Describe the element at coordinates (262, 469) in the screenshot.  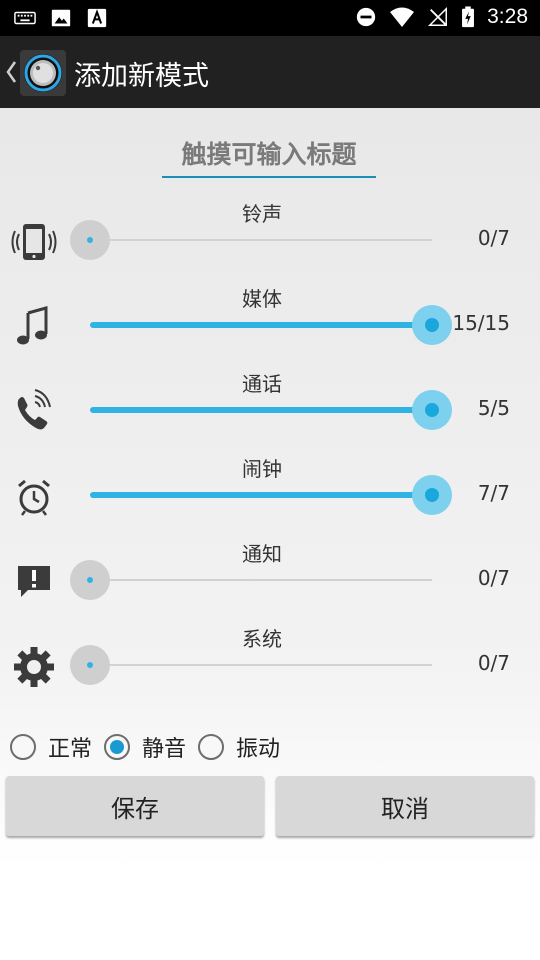
I see `row-label: 闹钟` at that location.